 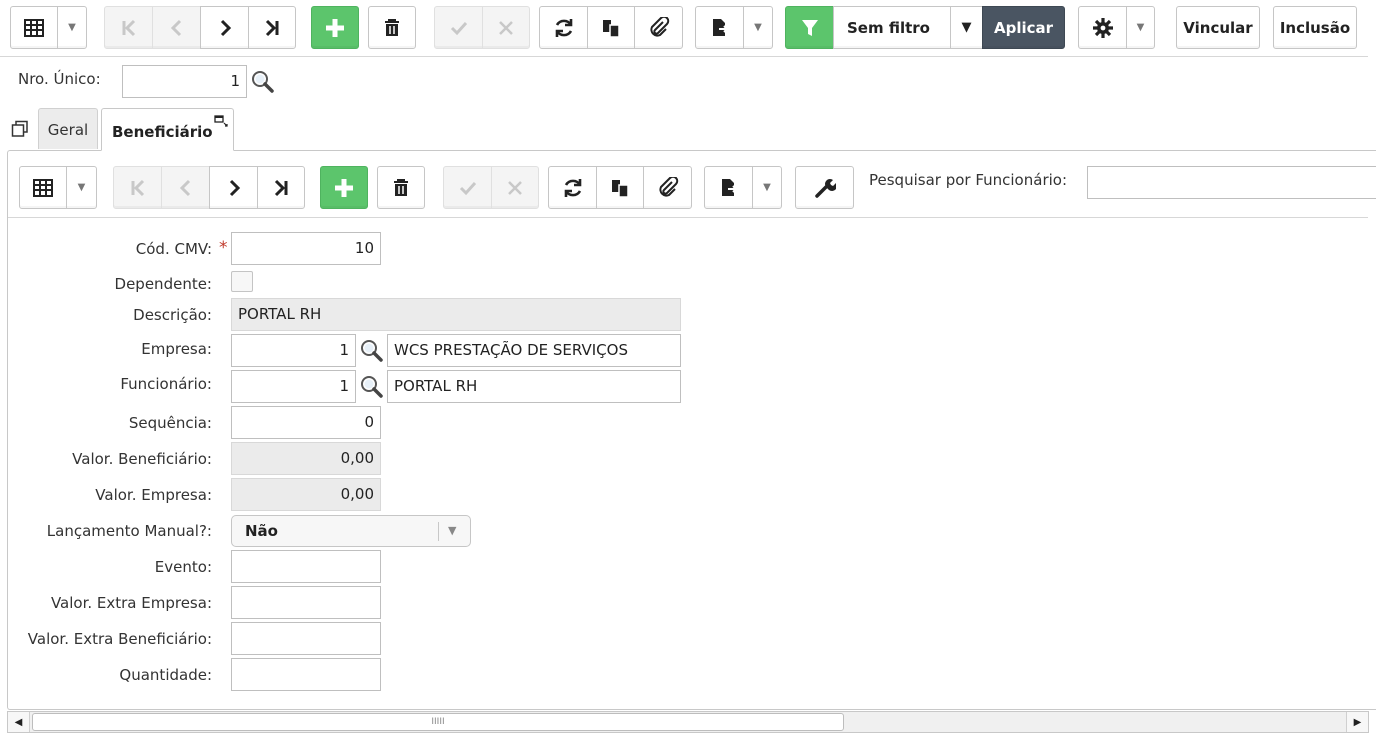 I want to click on detail-attach-button, so click(x=667, y=187).